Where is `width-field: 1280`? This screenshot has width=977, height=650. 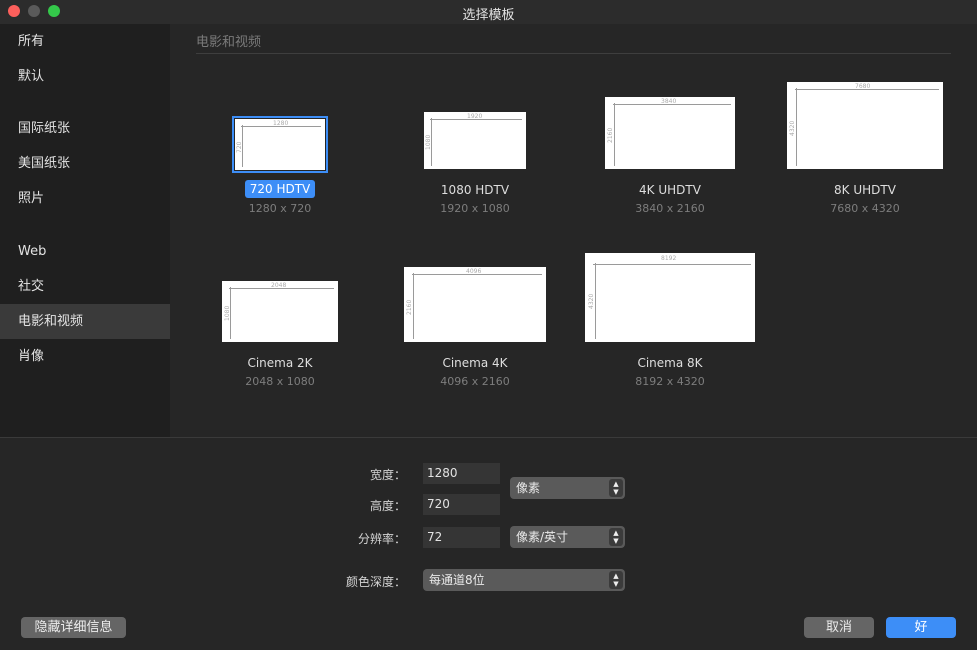
width-field: 1280 is located at coordinates (461, 473).